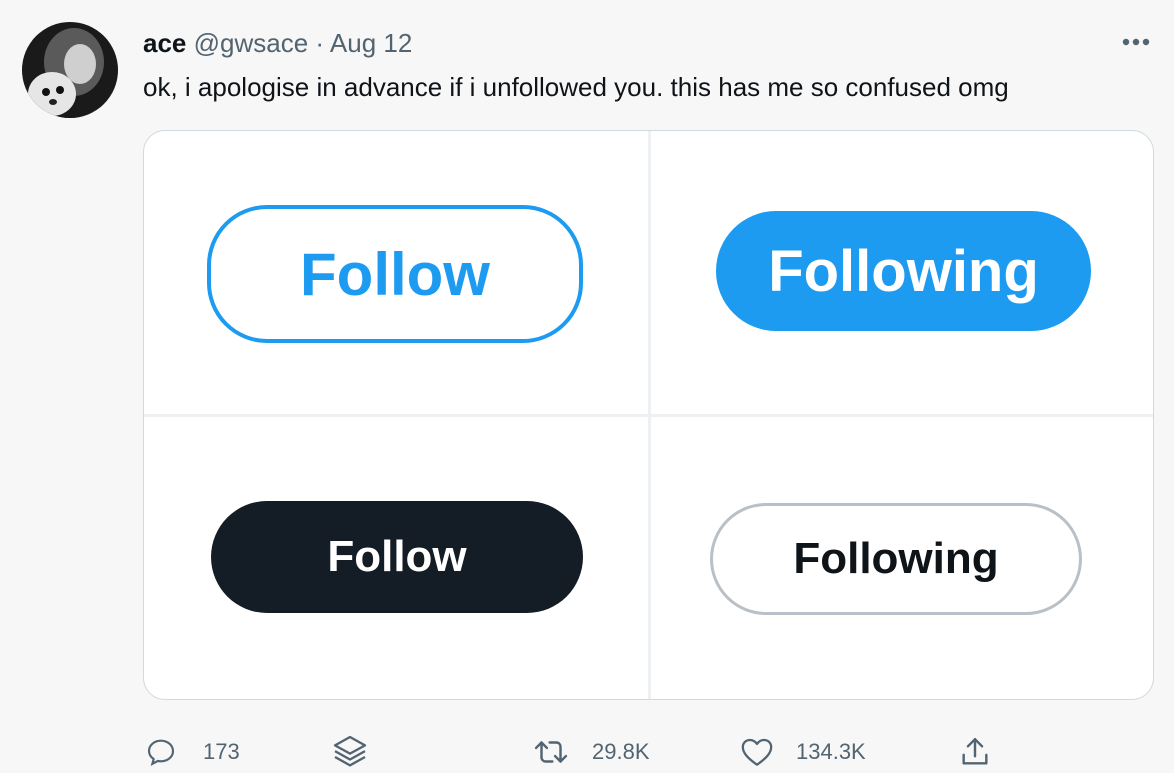 This screenshot has width=1174, height=773. I want to click on retweet-count: 29.8K, so click(621, 751).